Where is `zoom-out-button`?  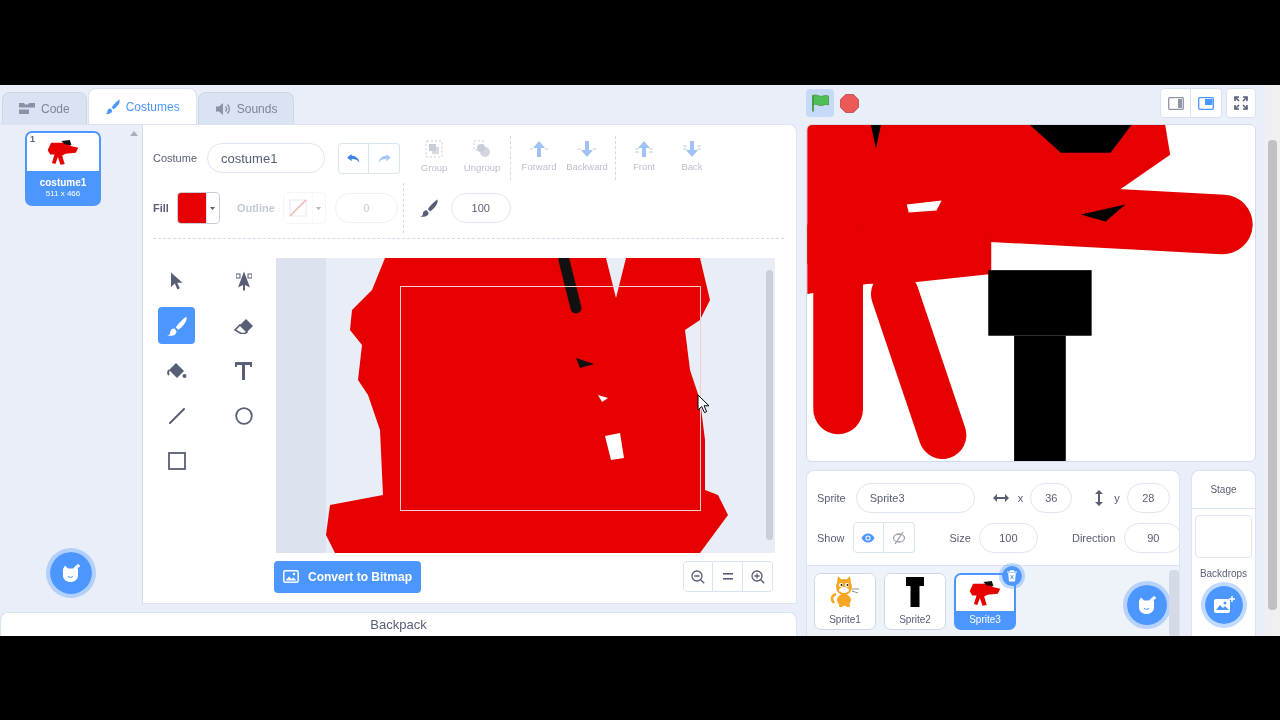 zoom-out-button is located at coordinates (698, 576).